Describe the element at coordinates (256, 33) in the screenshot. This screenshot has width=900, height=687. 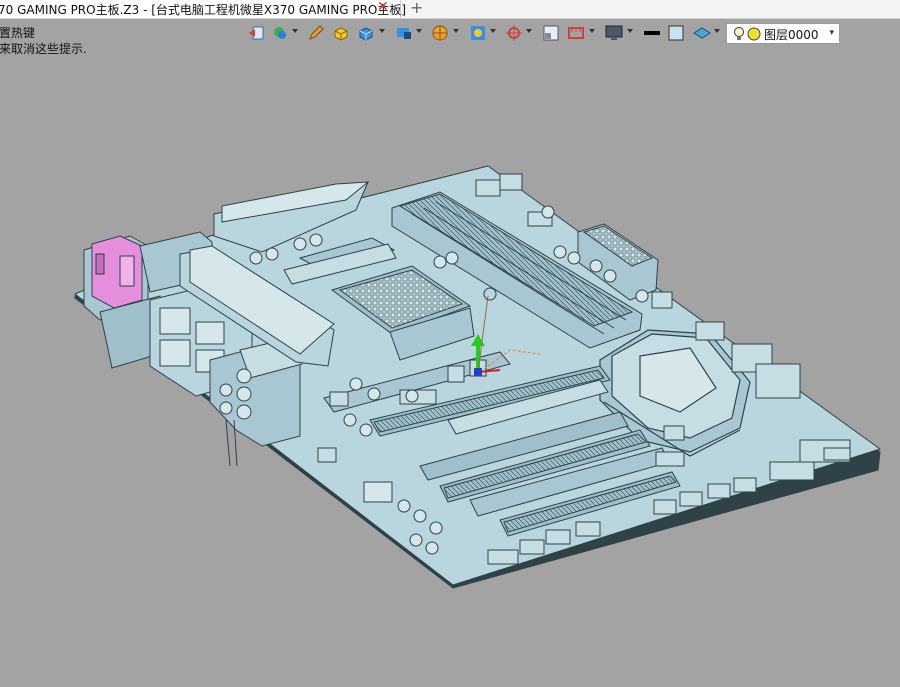
I see `view-back-icon` at that location.